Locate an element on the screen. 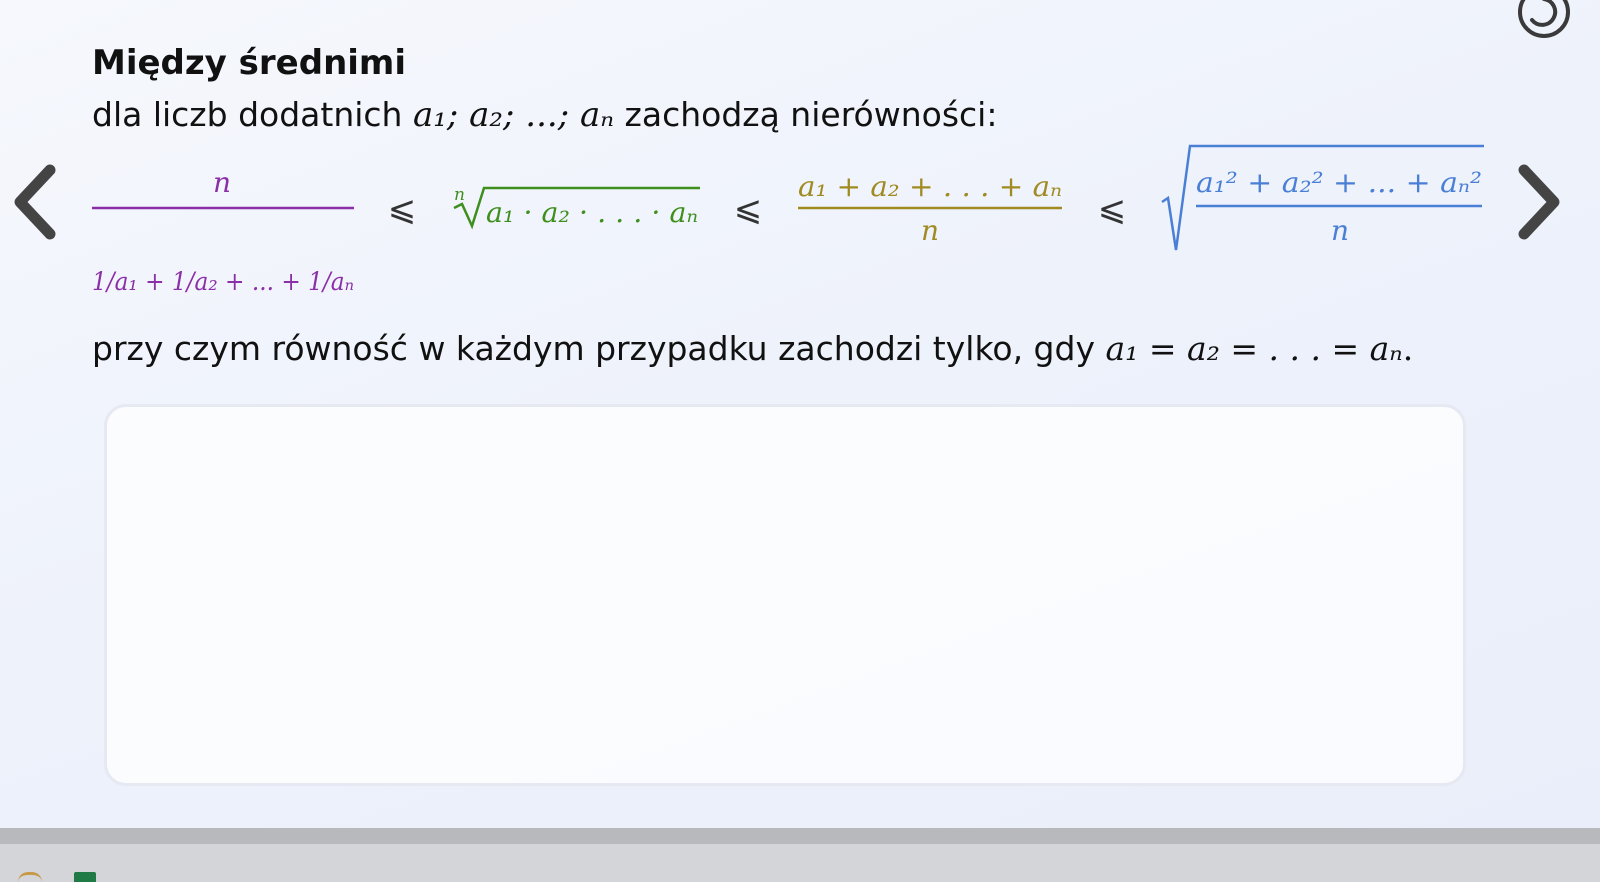  arithmetic-numerator: a₁ + a₂ + . . . + aₙ is located at coordinates (930, 186).